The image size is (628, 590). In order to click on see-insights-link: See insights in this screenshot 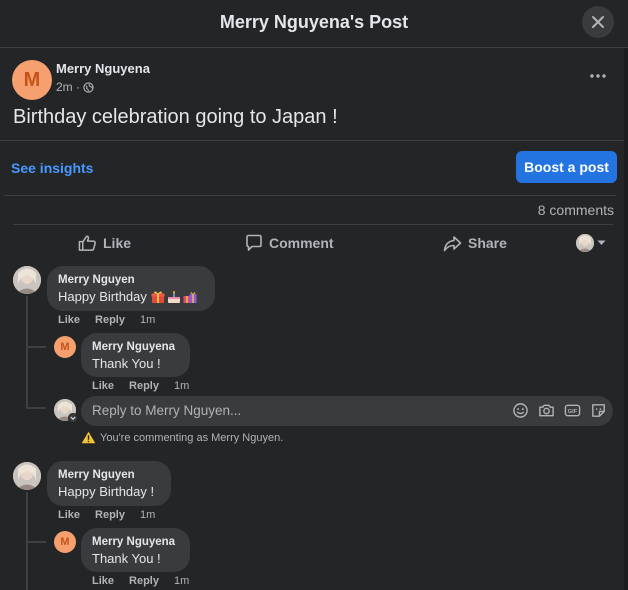, I will do `click(52, 168)`.